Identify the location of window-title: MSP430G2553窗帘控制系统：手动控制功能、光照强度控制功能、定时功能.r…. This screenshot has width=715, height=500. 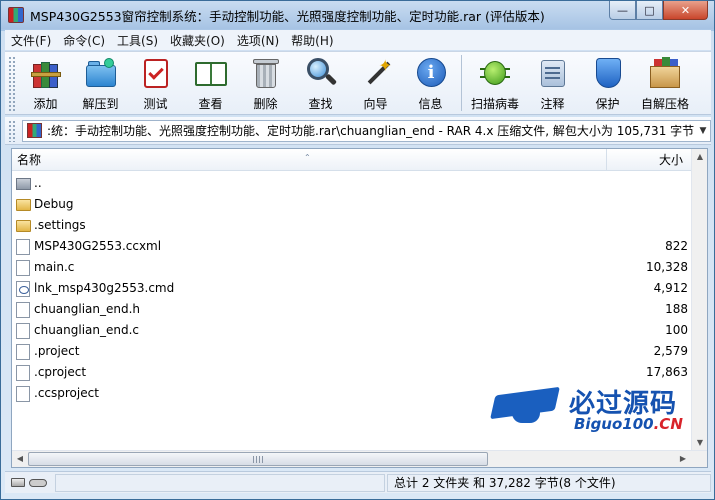
(287, 16).